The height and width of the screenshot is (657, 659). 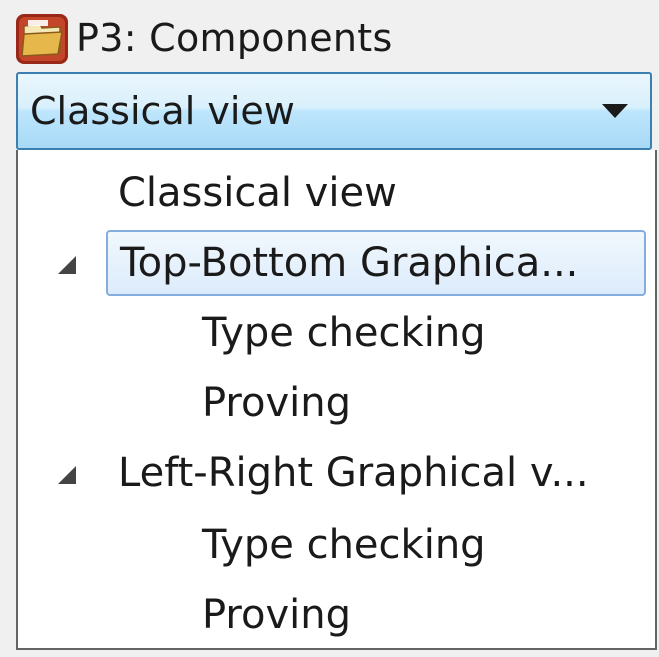 I want to click on combobox-selected-value: Classical view, so click(x=162, y=111).